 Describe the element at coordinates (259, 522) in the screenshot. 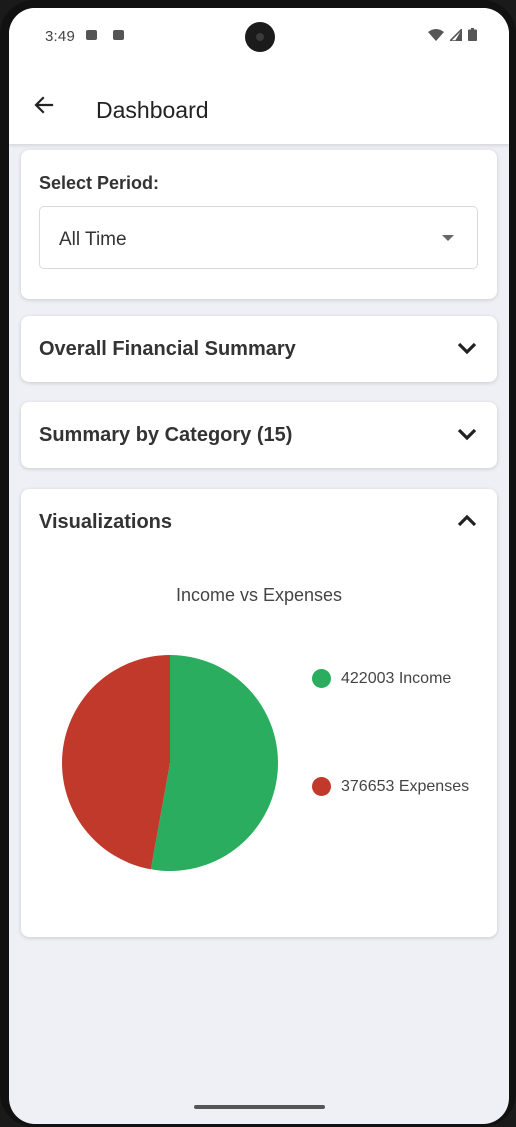

I see `visualizations-header: Visualizations` at that location.